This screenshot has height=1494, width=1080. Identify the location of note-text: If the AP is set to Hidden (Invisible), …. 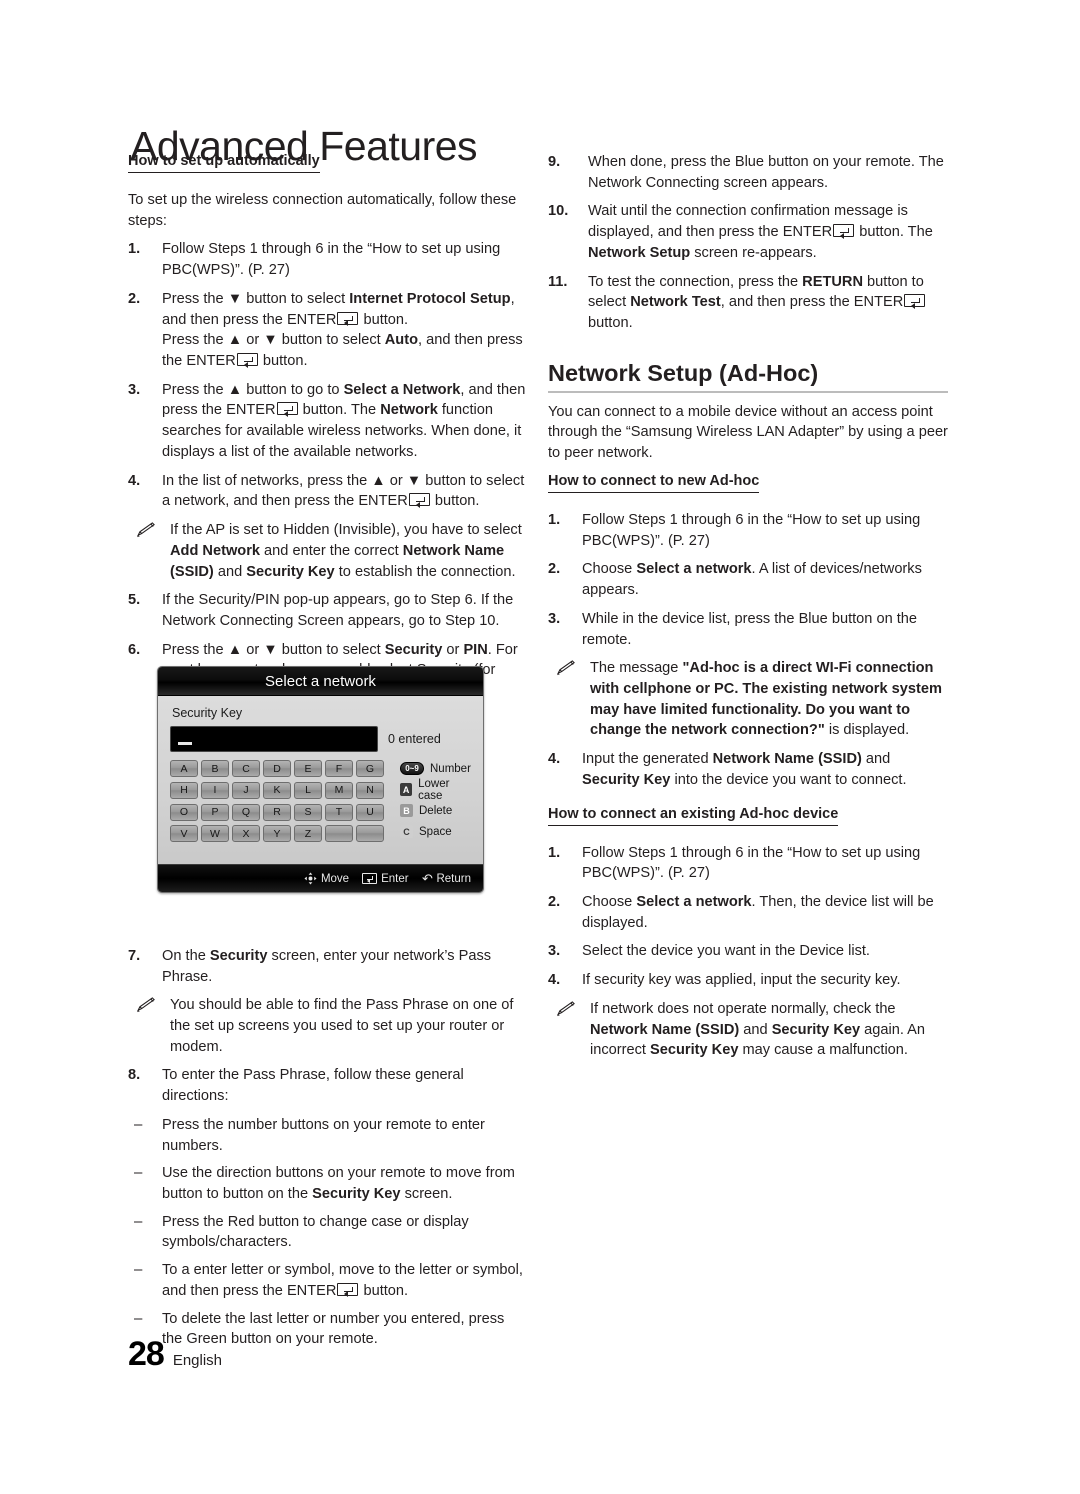
(346, 551).